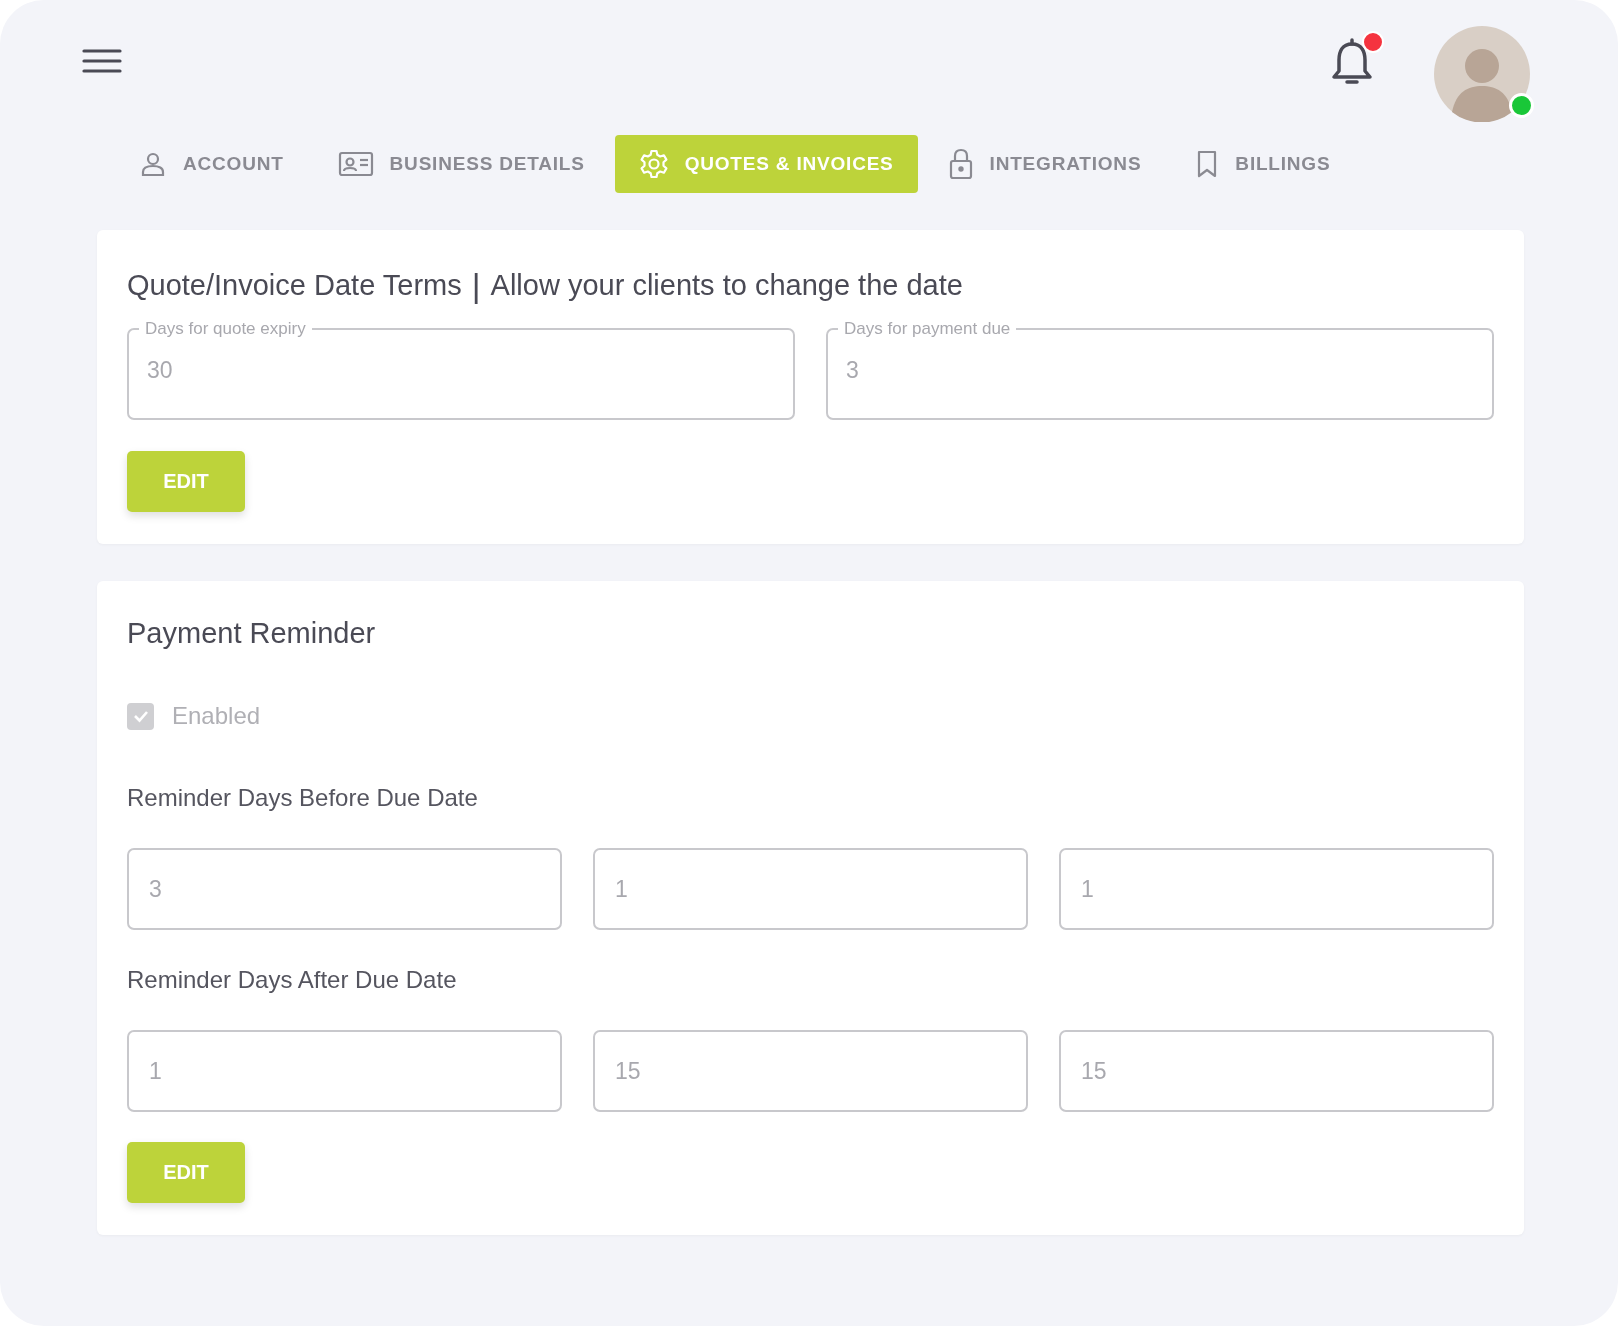 The width and height of the screenshot is (1618, 1326). Describe the element at coordinates (211, 164) in the screenshot. I see `tab: ACCOUNT` at that location.